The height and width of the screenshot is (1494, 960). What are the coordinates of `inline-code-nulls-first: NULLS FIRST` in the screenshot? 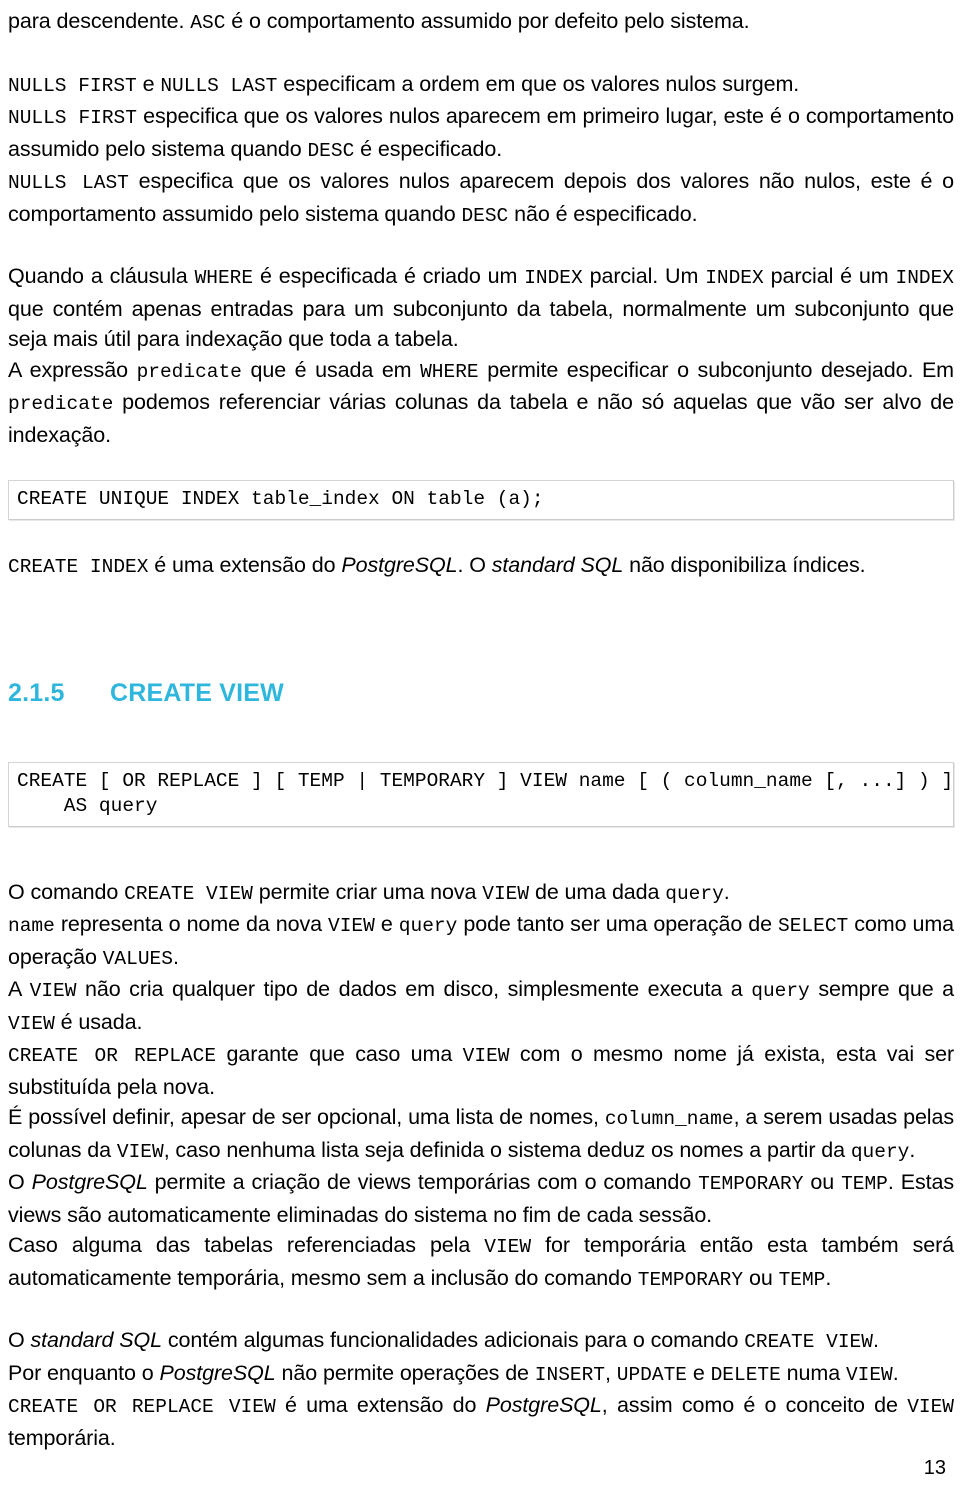 It's located at (72, 118).